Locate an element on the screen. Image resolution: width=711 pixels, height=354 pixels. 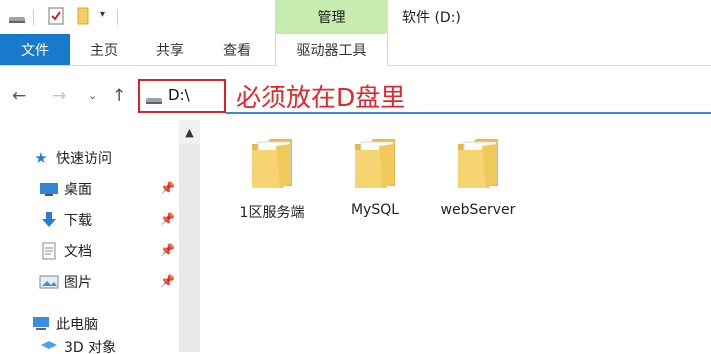
nav-item-downloads: 下载 is located at coordinates (65, 220).